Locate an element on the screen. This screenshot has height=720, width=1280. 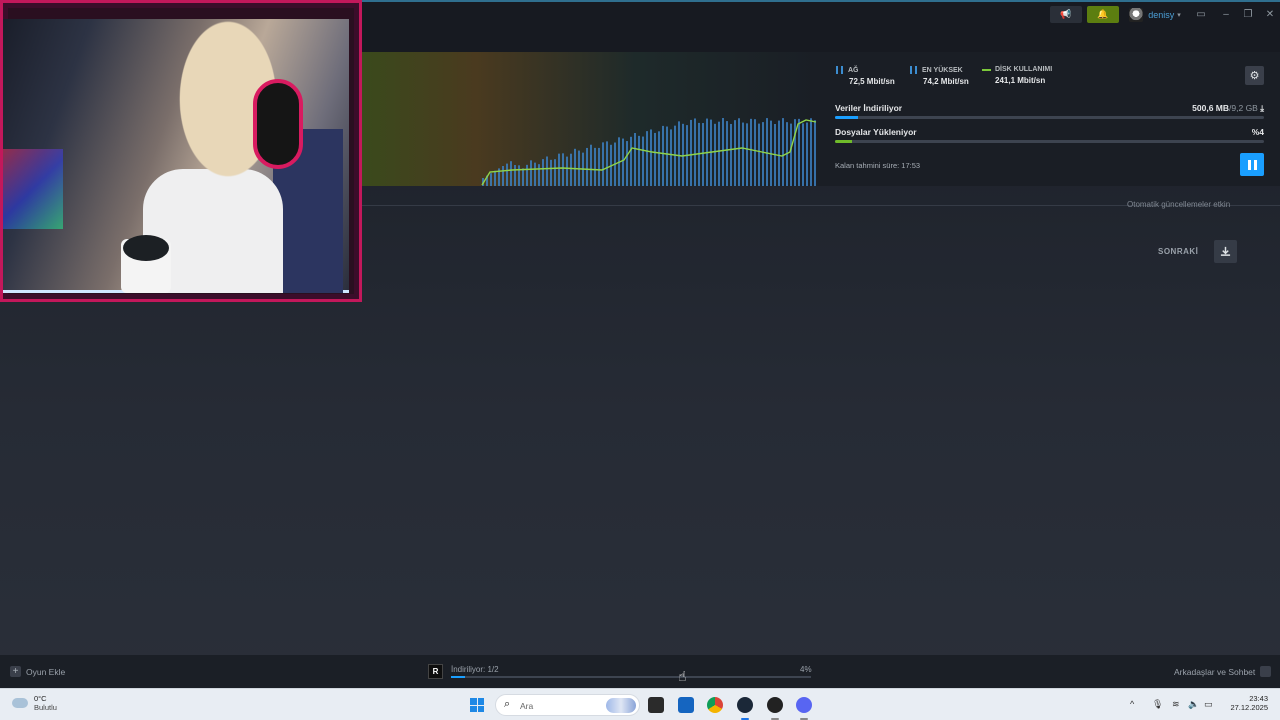
store-icon is located at coordinates (686, 705).